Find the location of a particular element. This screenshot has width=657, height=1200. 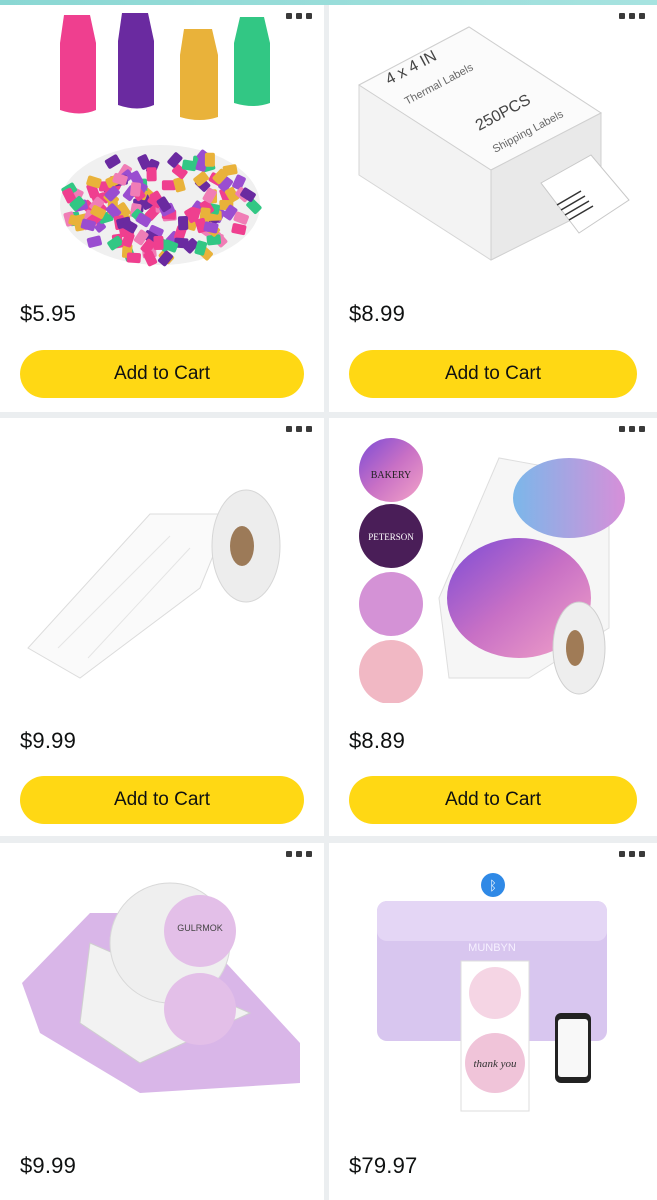

product-price: $8.99 is located at coordinates (377, 313).